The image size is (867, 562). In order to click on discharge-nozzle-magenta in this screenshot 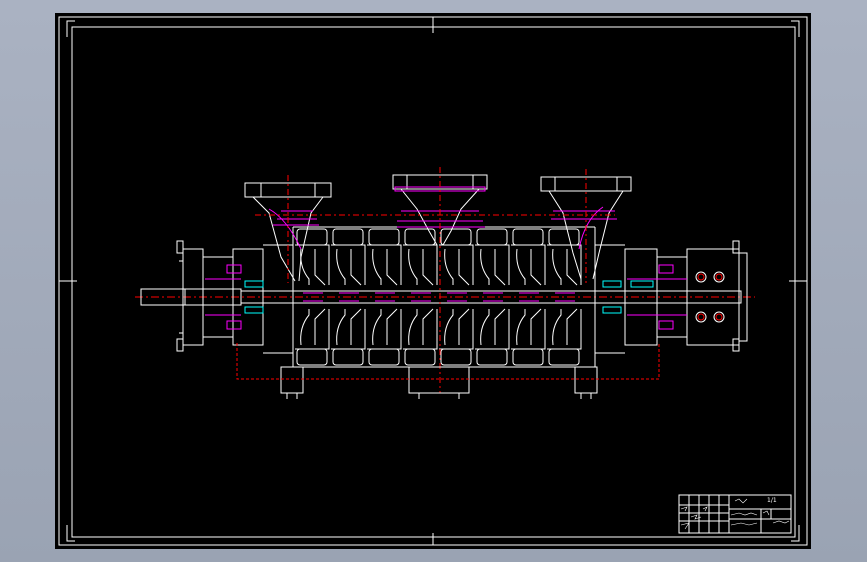, I will do `click(584, 228)`.